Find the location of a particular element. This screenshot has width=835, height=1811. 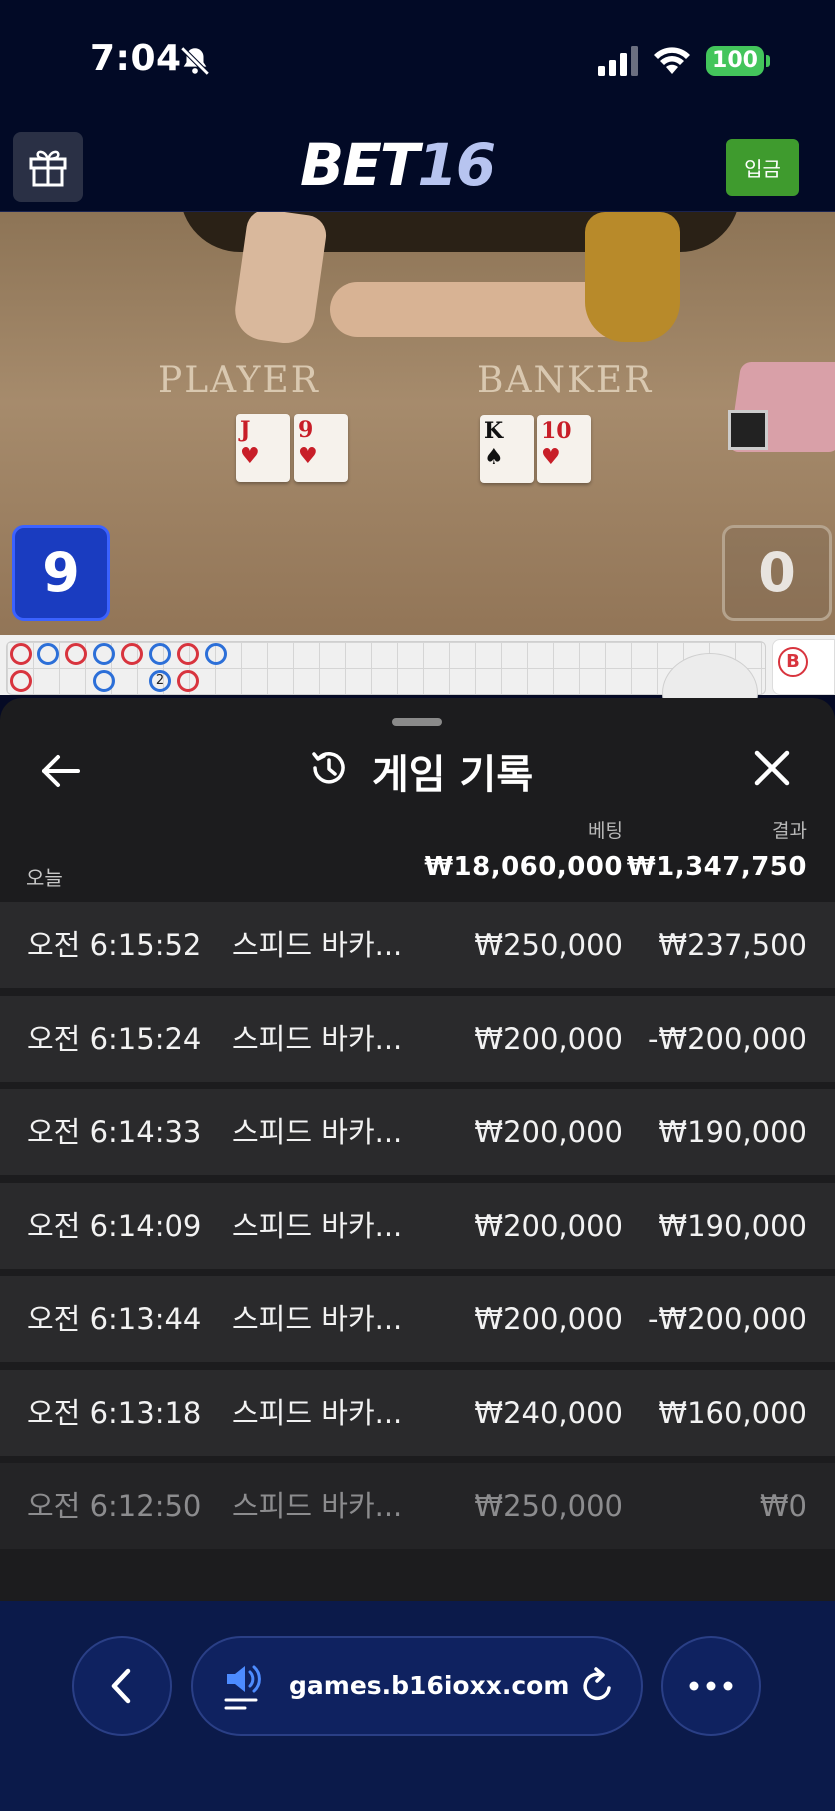

player-score: 9 is located at coordinates (61, 573).